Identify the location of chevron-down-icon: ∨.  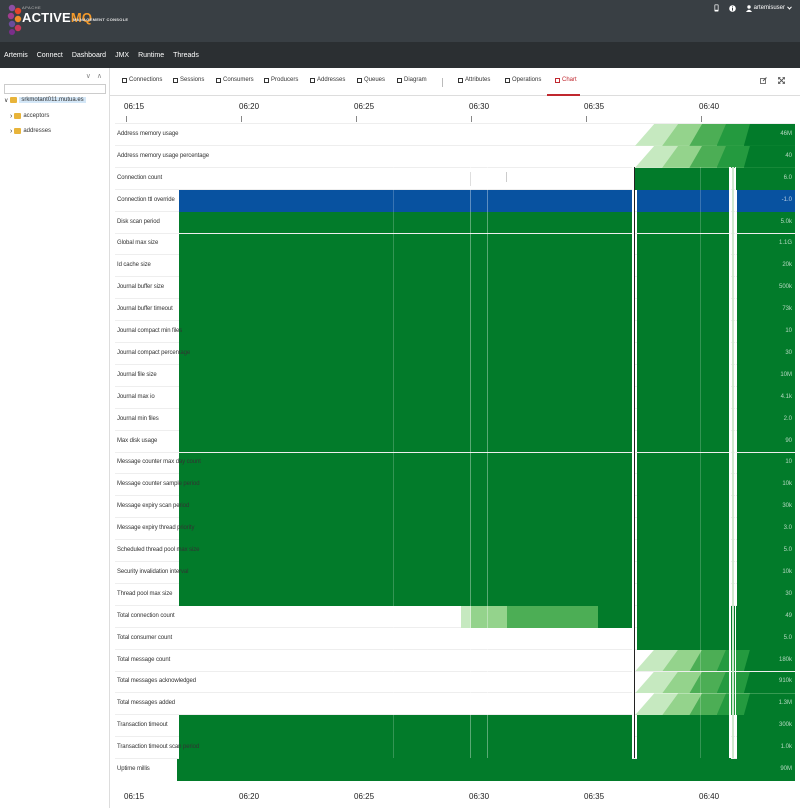
(6, 100).